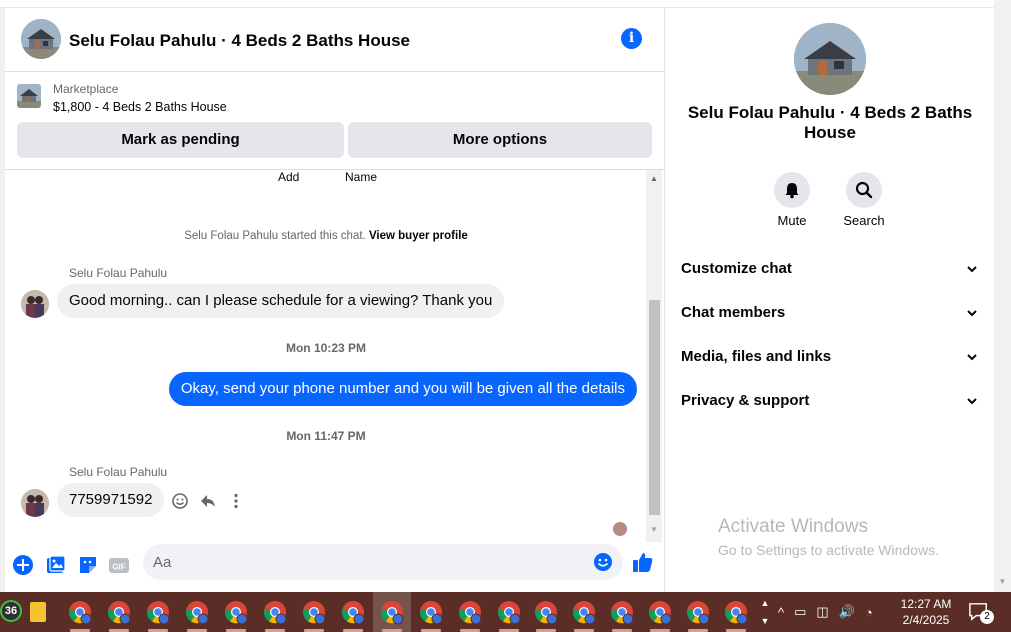 The width and height of the screenshot is (1011, 632). What do you see at coordinates (733, 312) in the screenshot?
I see `section-label: Chat members` at bounding box center [733, 312].